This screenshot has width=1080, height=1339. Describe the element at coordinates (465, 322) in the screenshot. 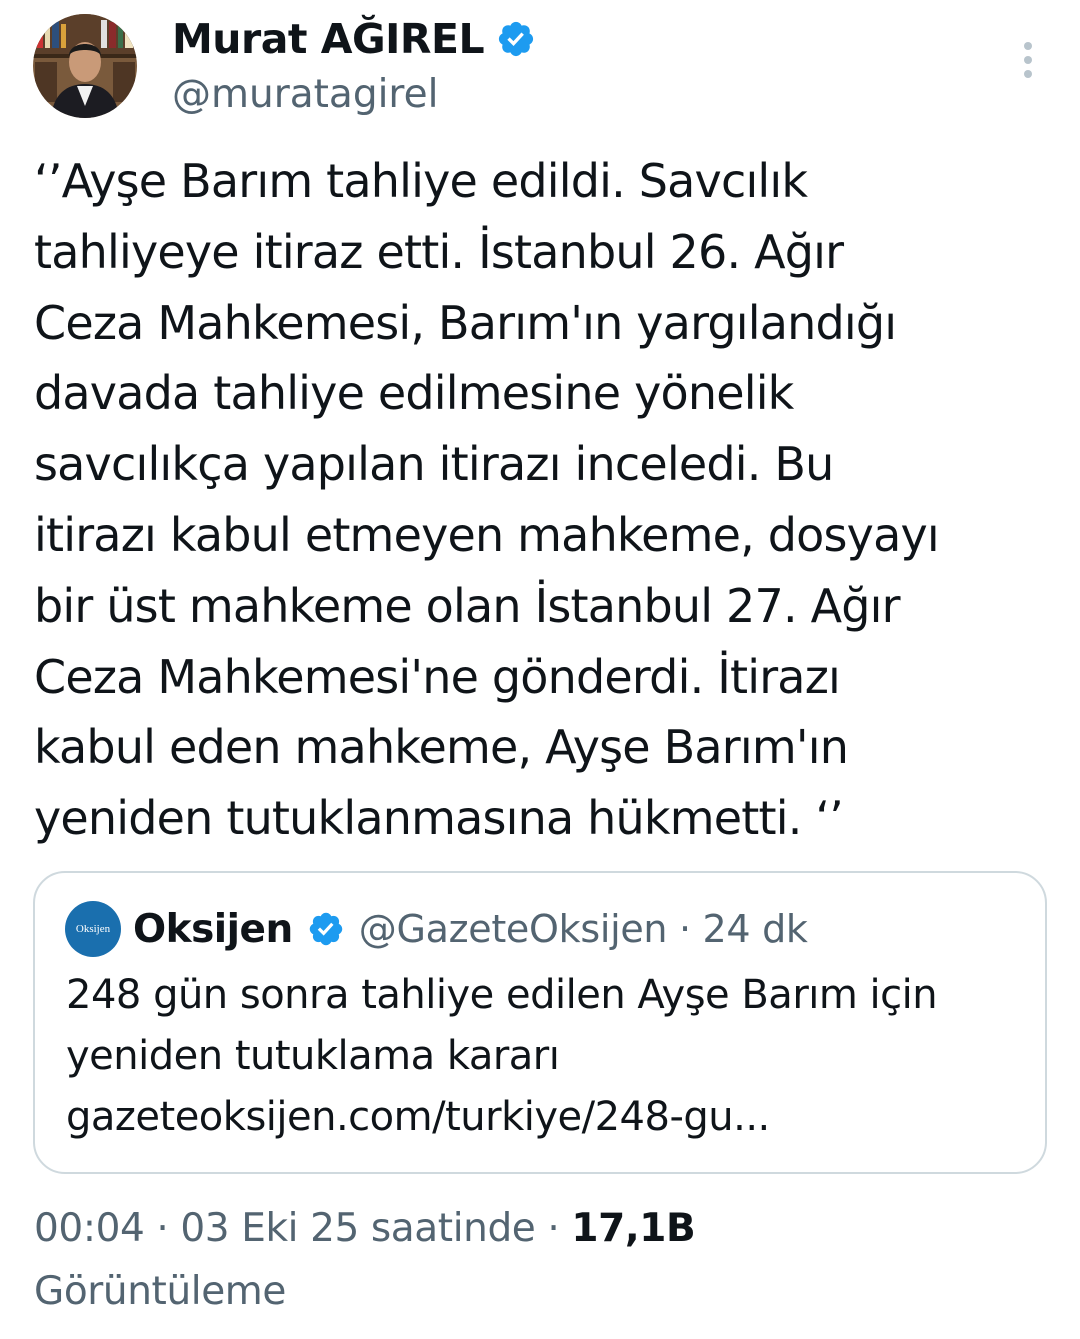

I see `tweet-text-line: Ceza Mahkemesi, Barım'ın yargılandığı` at that location.